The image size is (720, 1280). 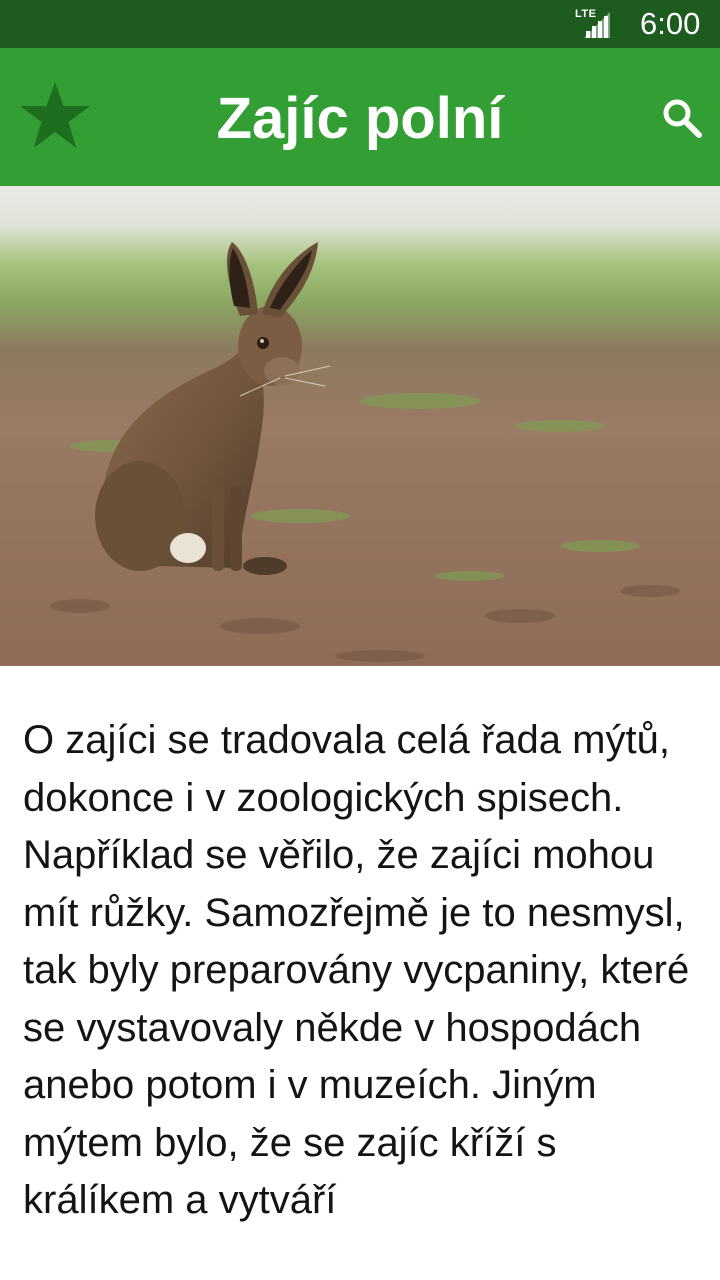 What do you see at coordinates (597, 25) in the screenshot?
I see `signal-icon` at bounding box center [597, 25].